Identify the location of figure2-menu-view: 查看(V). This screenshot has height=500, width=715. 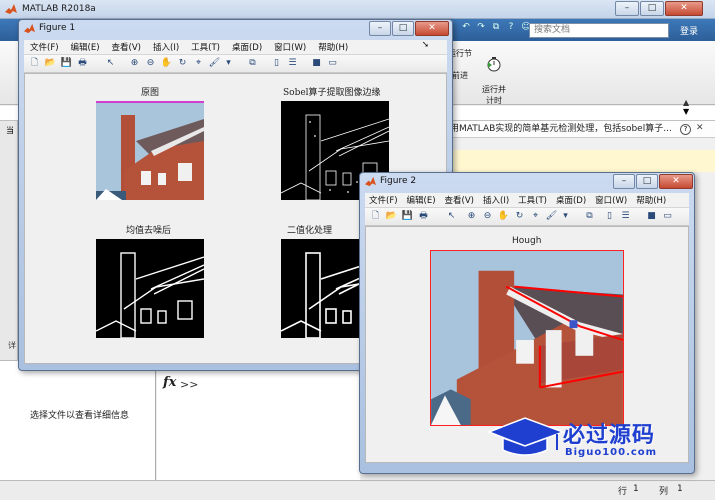
(459, 200).